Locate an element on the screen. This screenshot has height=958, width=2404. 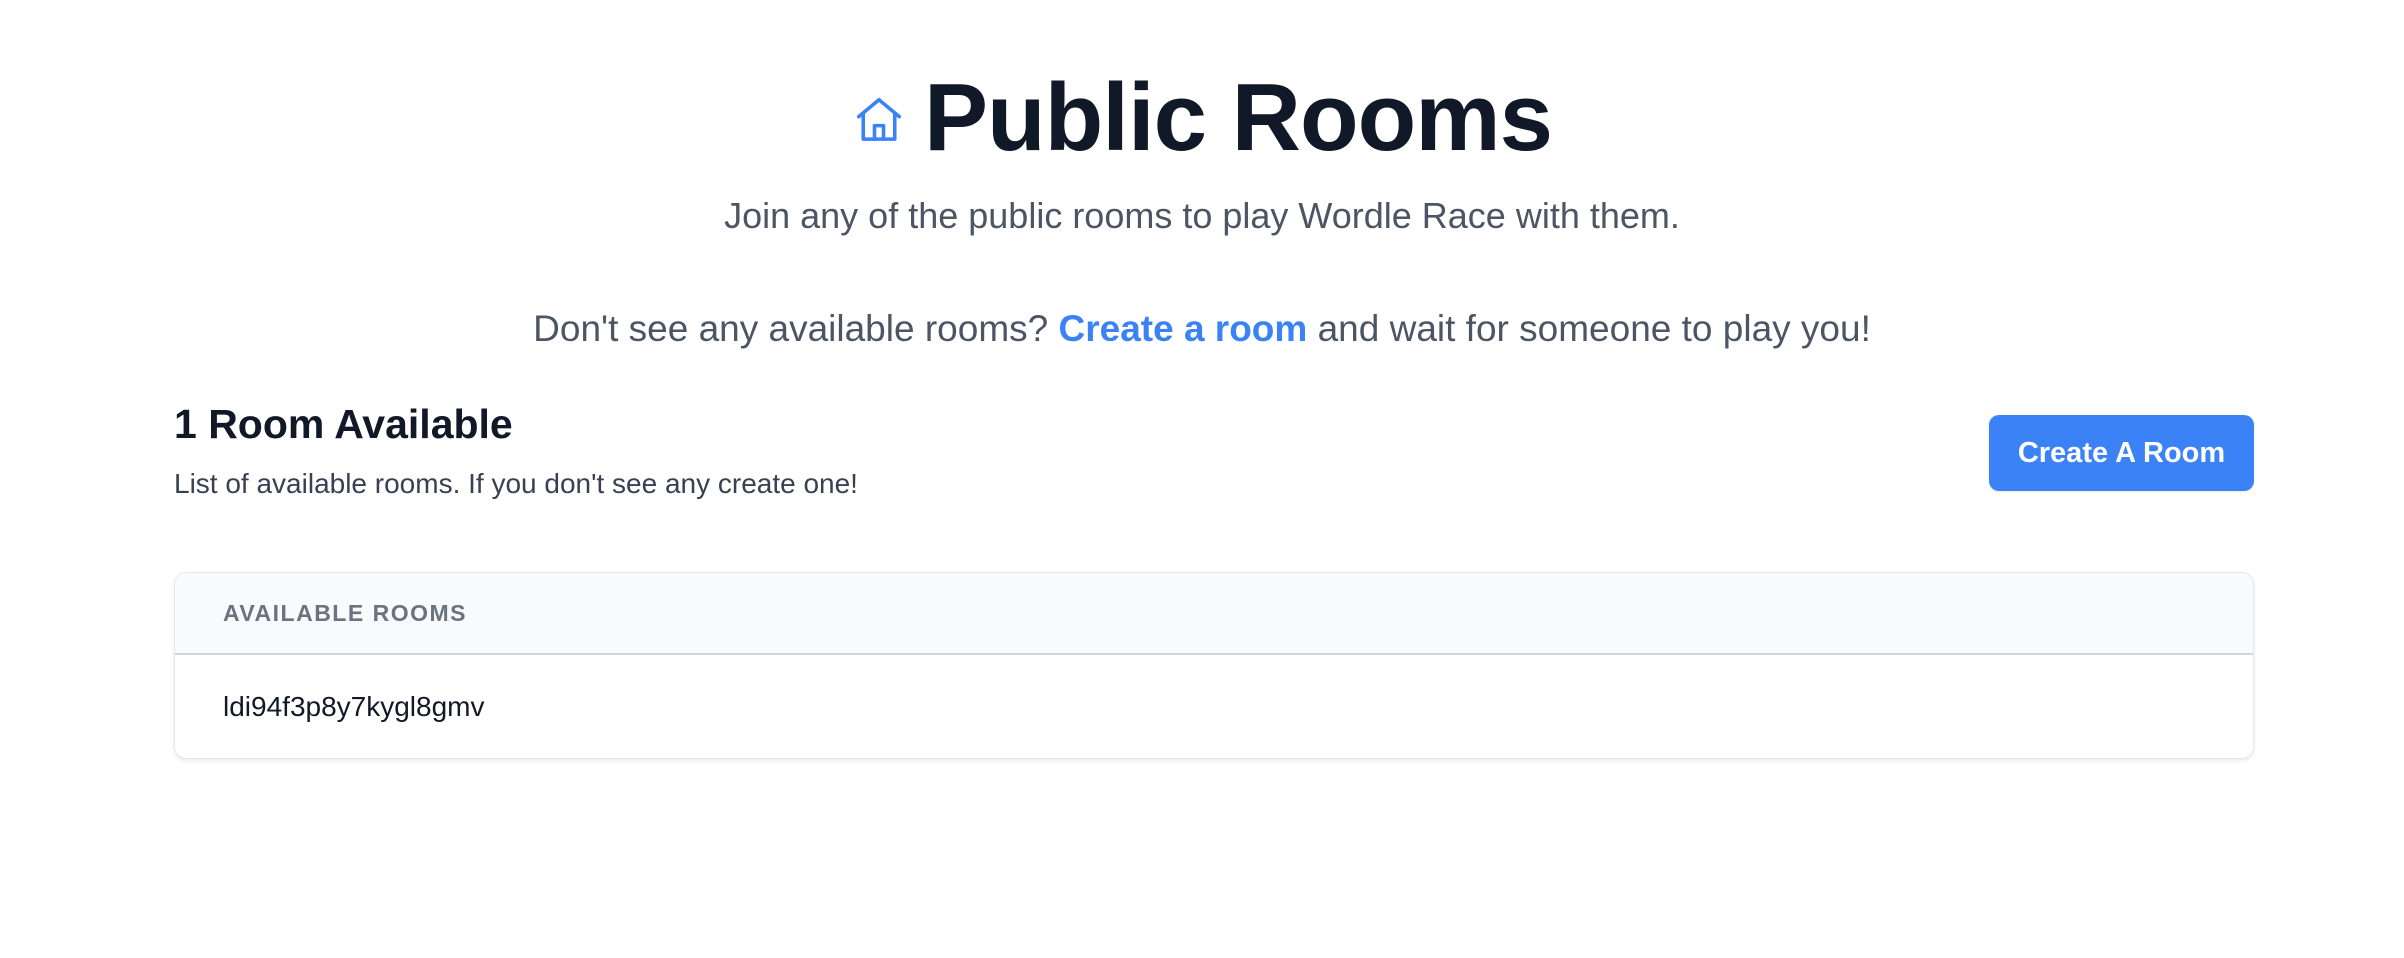
create-room-button: Create A Room is located at coordinates (2121, 453).